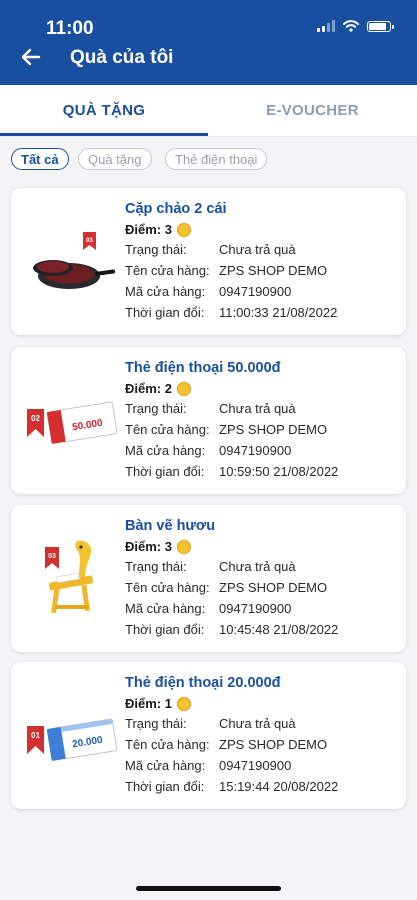  Describe the element at coordinates (203, 683) in the screenshot. I see `gift-name: Thẻ điện thoại 20.000đ` at that location.